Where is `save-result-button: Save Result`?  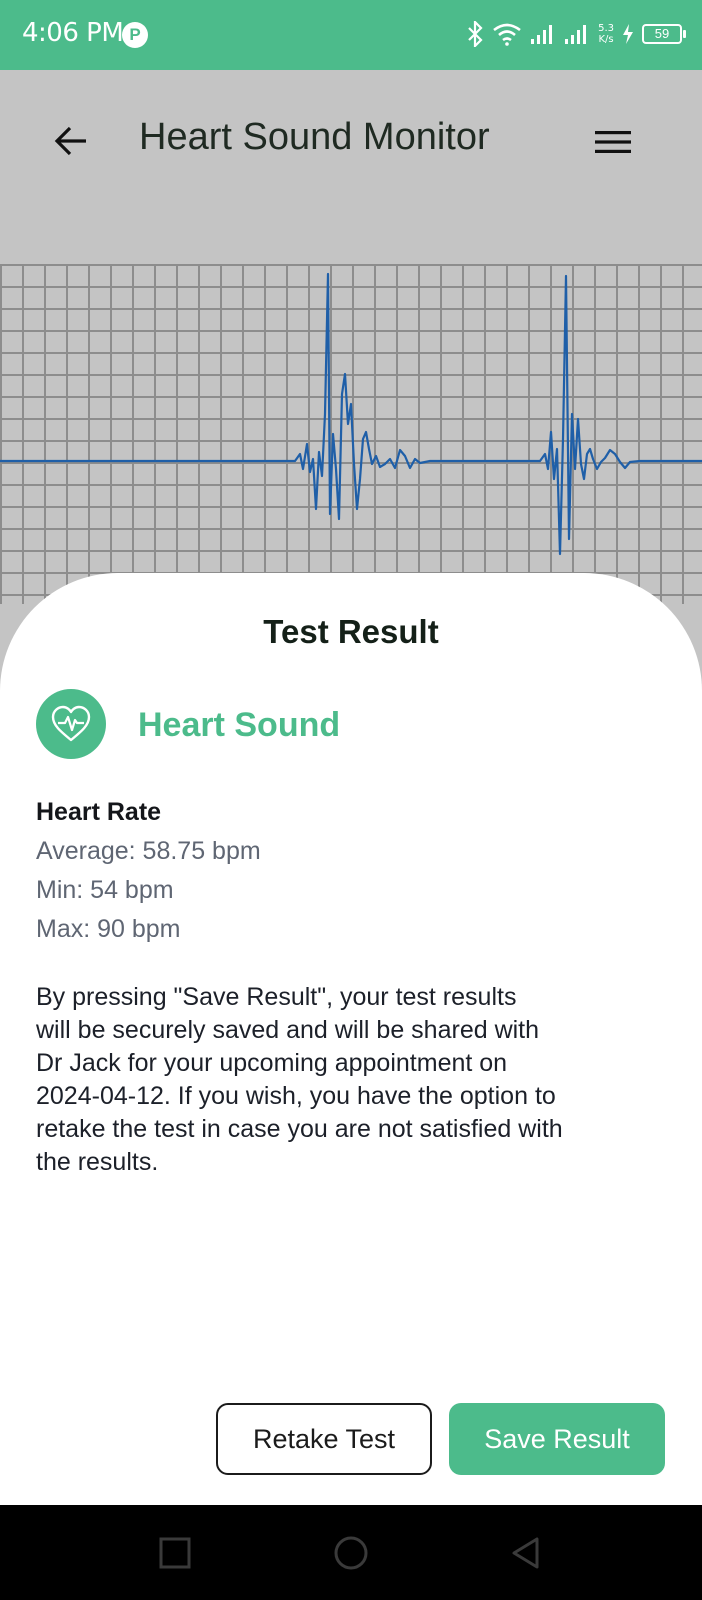
save-result-button: Save Result is located at coordinates (557, 1439).